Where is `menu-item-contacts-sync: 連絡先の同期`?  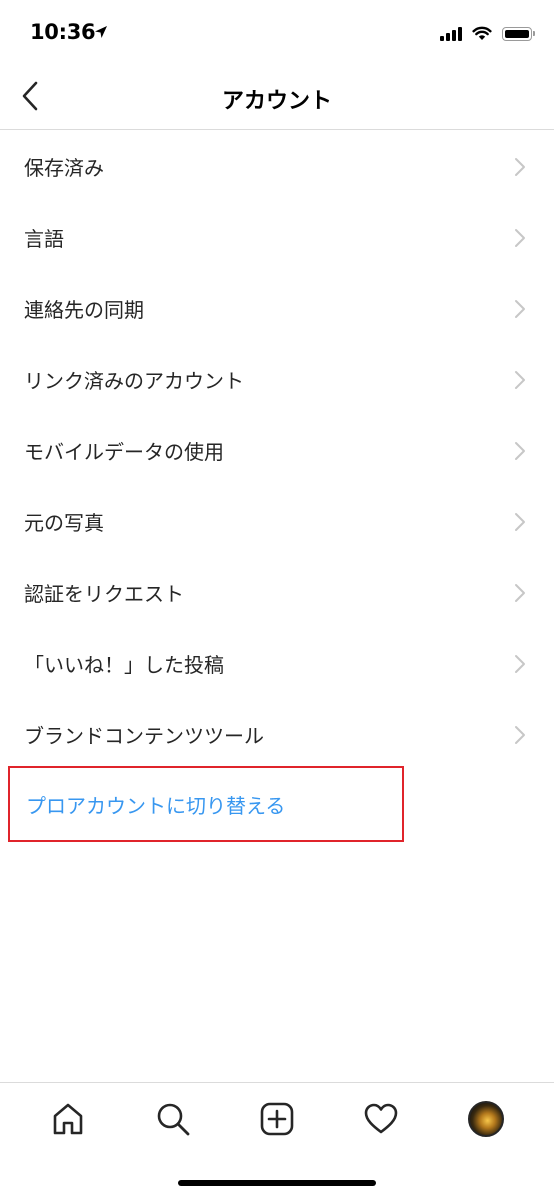
menu-item-contacts-sync: 連絡先の同期 is located at coordinates (277, 308).